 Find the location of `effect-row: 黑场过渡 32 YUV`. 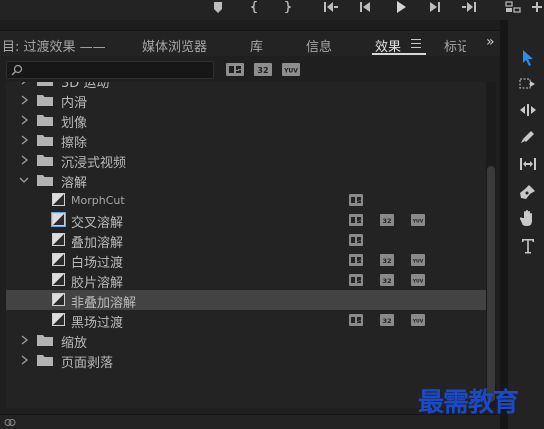

effect-row: 黑场过渡 32 YUV is located at coordinates (246, 320).